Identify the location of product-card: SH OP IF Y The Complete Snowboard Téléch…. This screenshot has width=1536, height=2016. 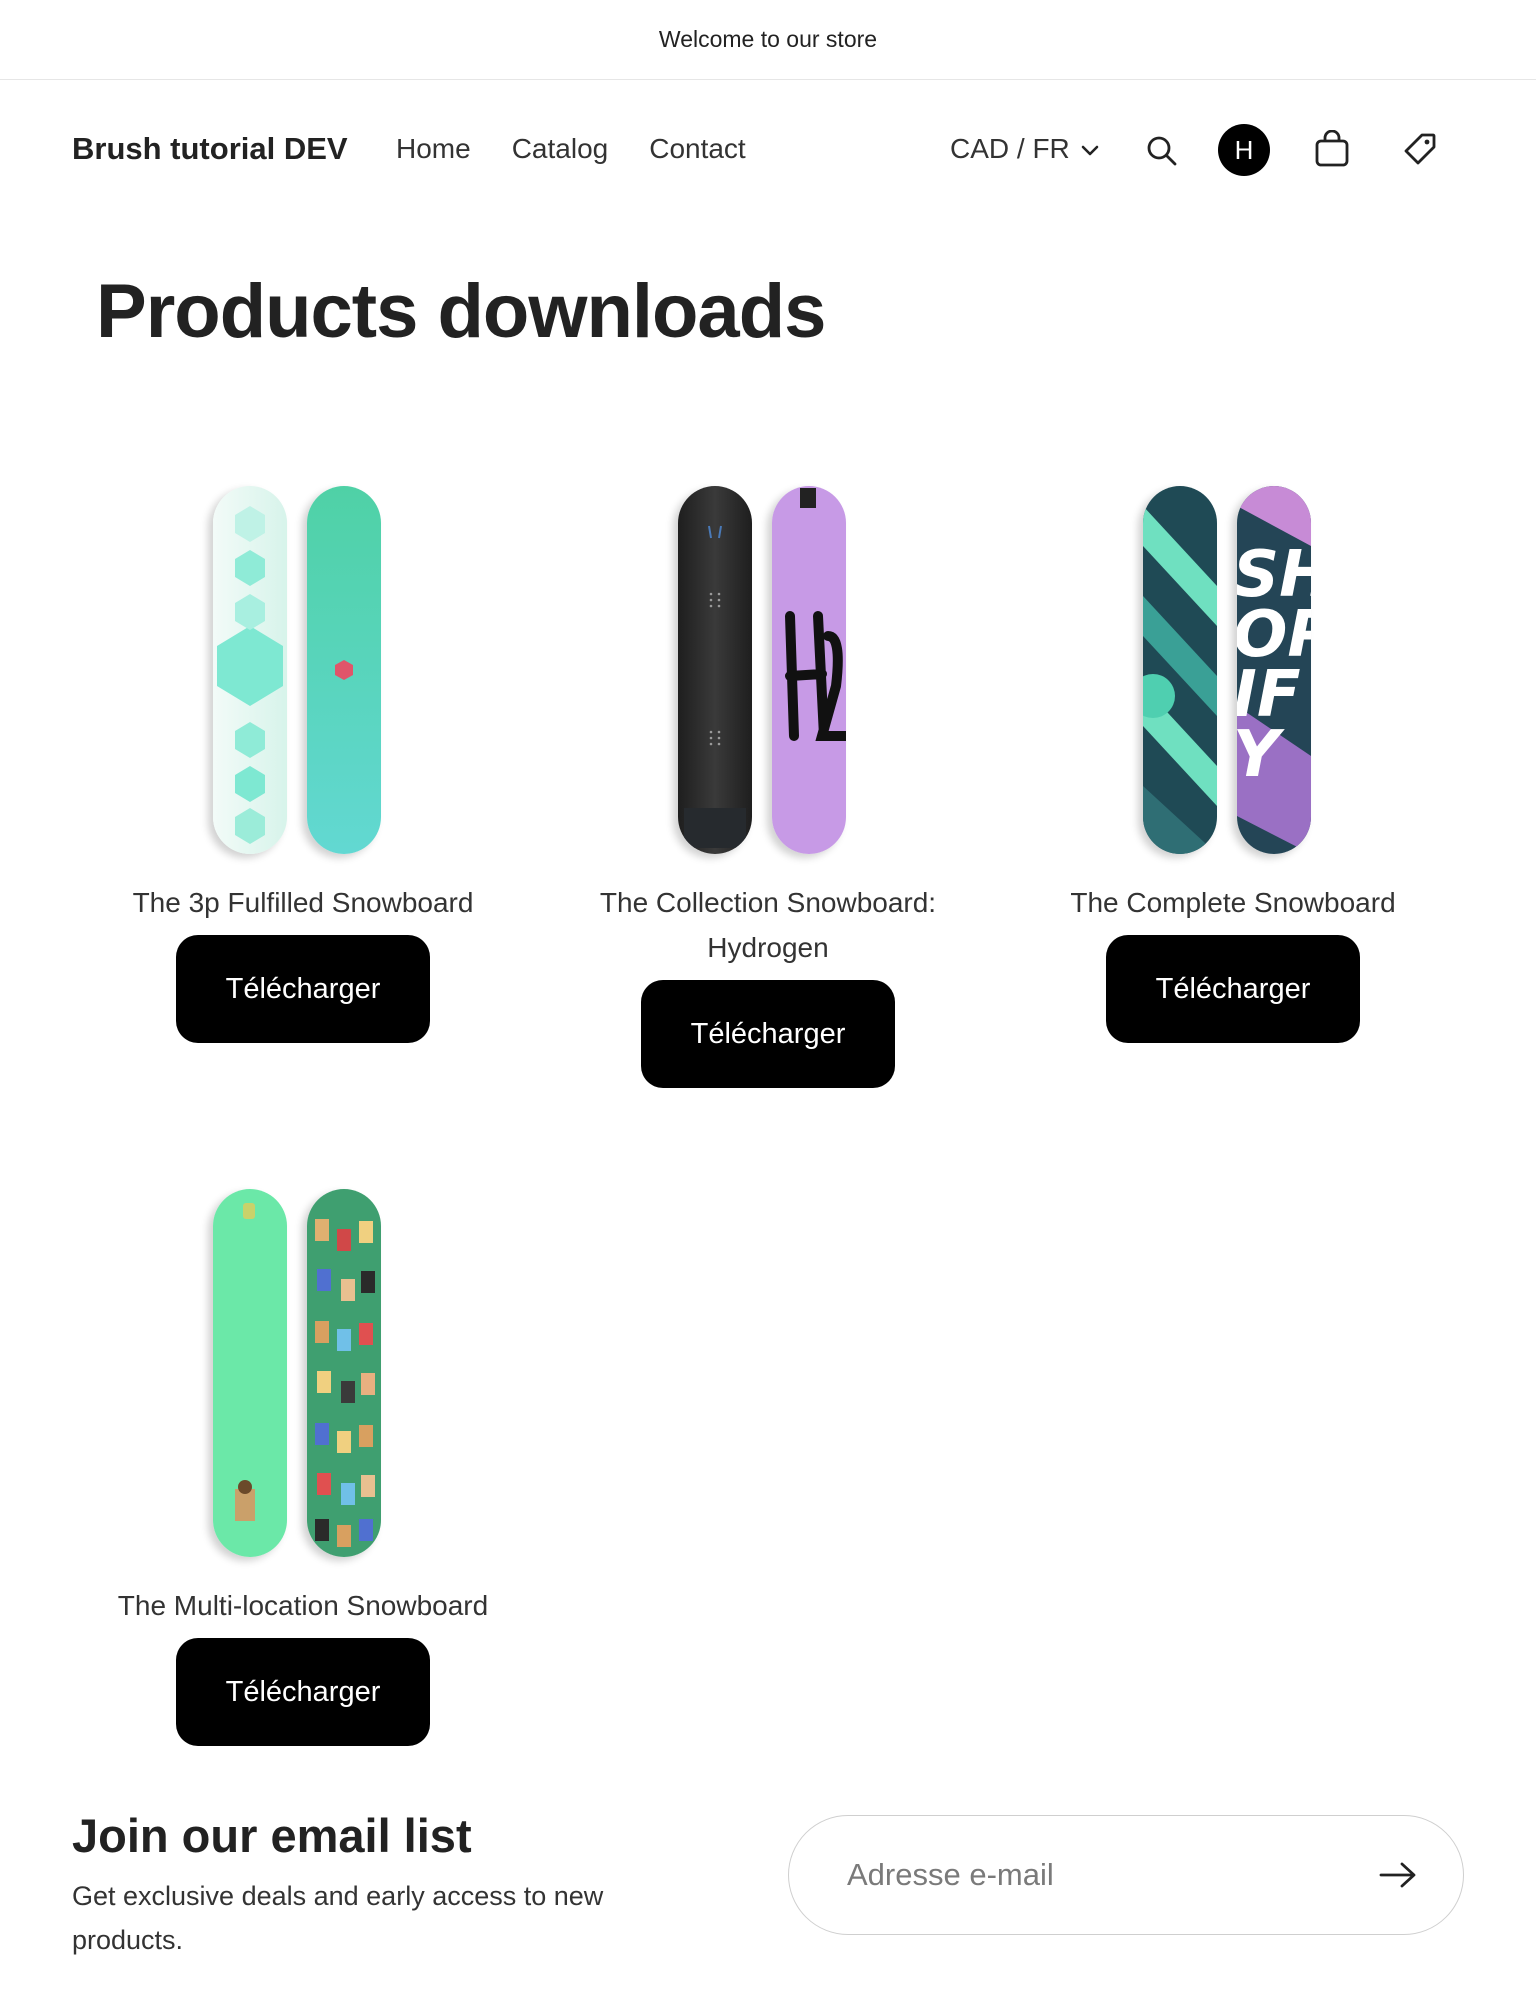
(1233, 764).